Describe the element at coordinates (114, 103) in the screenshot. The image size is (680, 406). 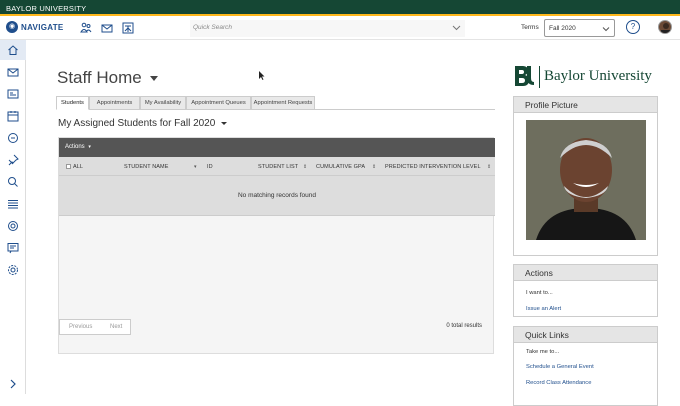
I see `tab-appointments: Appointments` at that location.